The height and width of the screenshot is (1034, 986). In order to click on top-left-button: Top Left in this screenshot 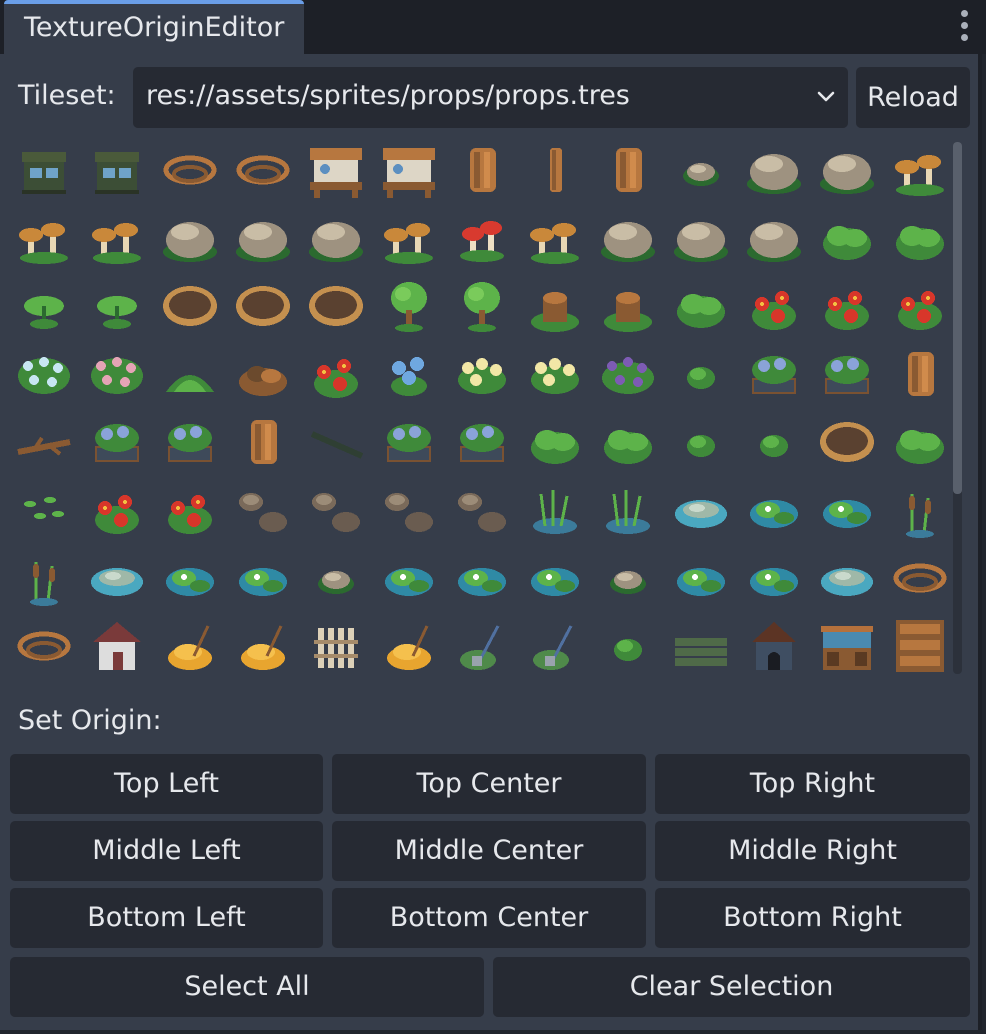, I will do `click(166, 784)`.